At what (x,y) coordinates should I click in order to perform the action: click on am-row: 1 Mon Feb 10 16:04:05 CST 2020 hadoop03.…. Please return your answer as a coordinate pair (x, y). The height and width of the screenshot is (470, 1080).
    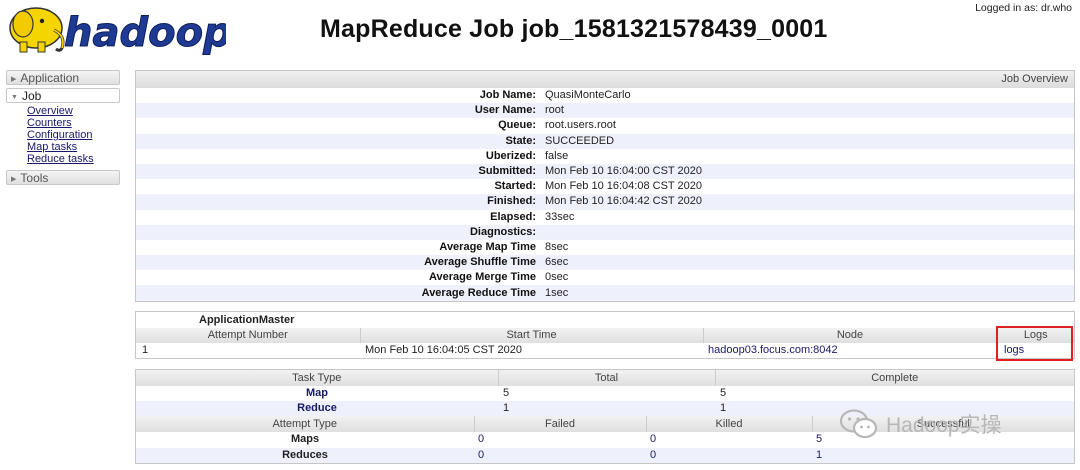
    Looking at the image, I should click on (605, 350).